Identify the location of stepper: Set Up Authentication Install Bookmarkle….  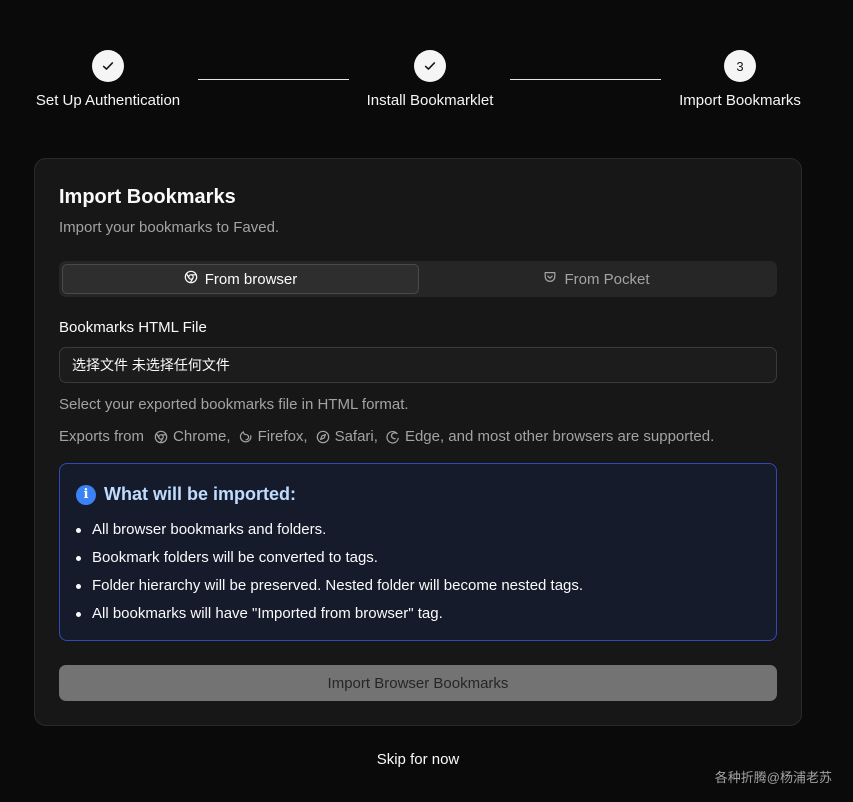
(426, 60).